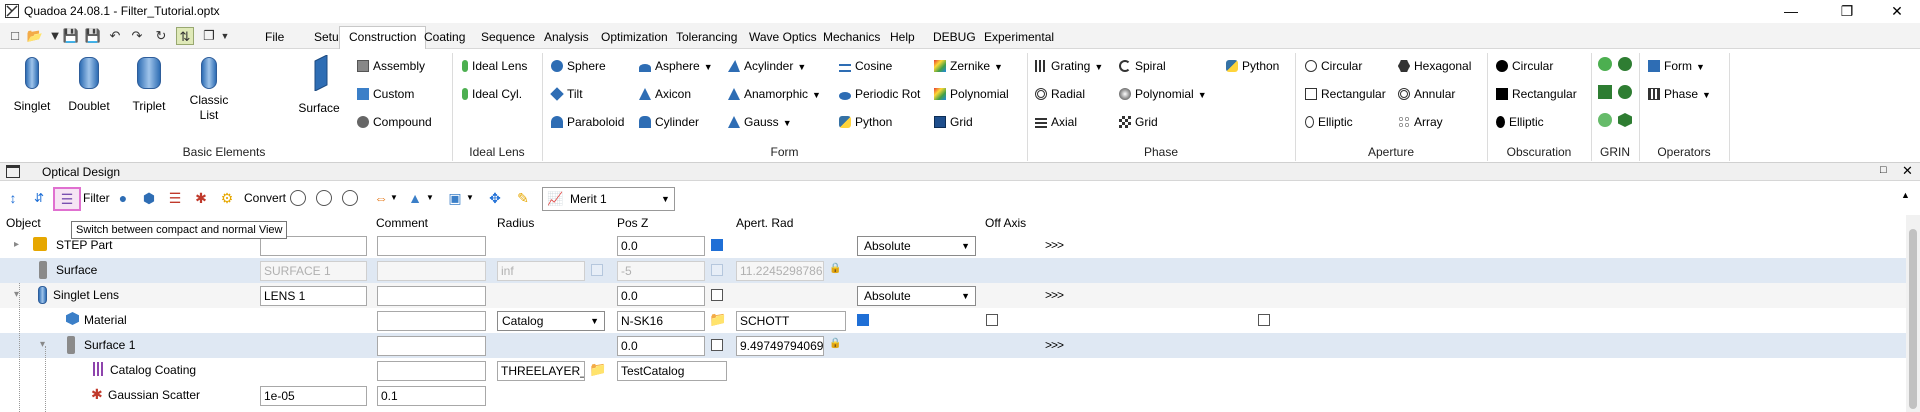 The image size is (1920, 412). Describe the element at coordinates (15, 36) in the screenshot. I see `new-file-icon: □` at that location.